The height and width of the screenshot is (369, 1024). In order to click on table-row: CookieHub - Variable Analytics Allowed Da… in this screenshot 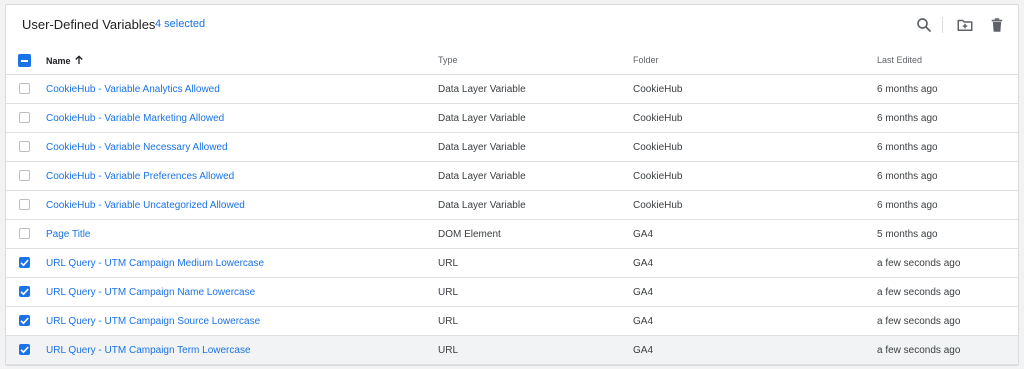, I will do `click(512, 89)`.